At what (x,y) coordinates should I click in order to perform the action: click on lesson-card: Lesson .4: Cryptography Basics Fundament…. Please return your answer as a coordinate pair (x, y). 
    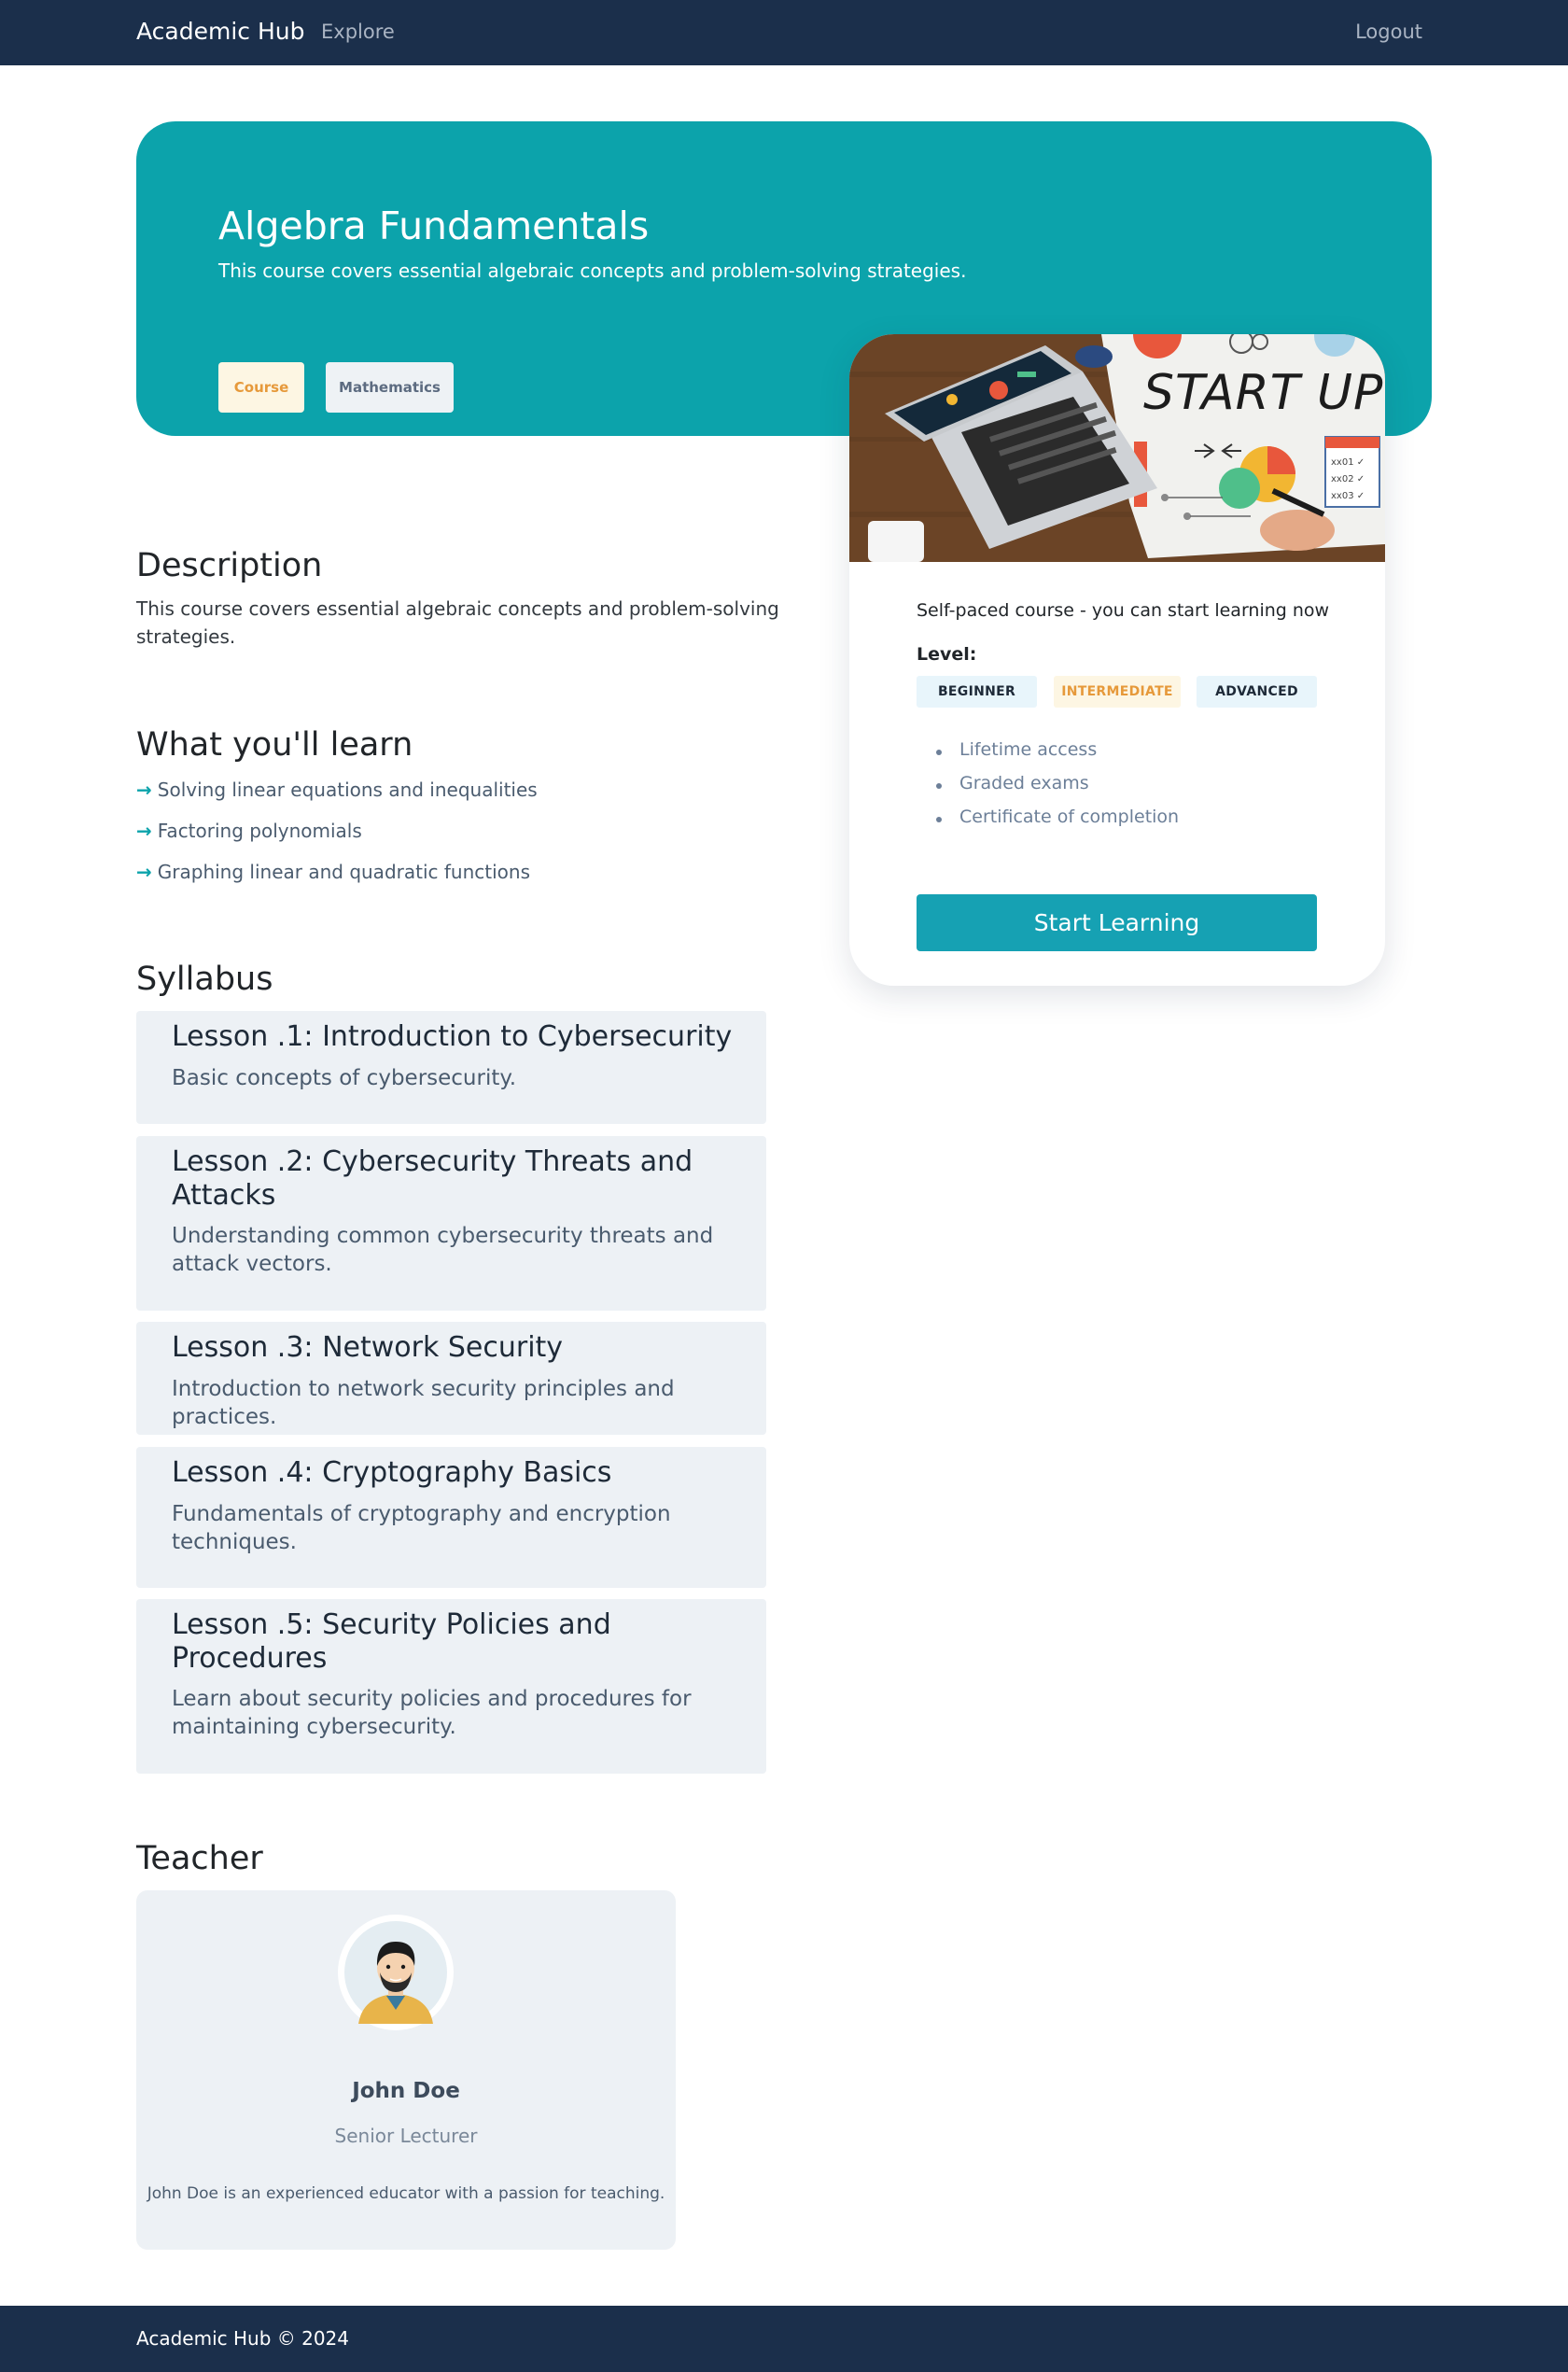
    Looking at the image, I should click on (451, 1518).